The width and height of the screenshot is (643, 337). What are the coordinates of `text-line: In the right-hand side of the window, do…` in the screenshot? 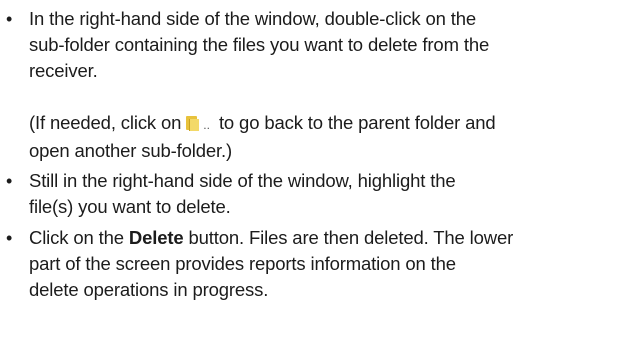 It's located at (253, 18).